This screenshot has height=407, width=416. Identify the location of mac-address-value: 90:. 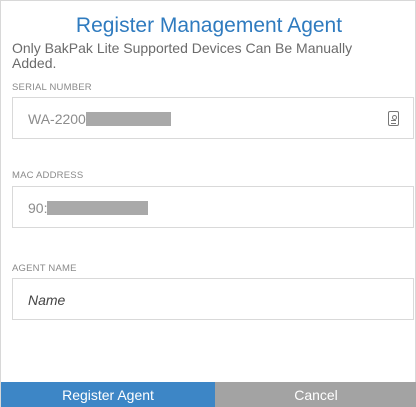
(88, 208).